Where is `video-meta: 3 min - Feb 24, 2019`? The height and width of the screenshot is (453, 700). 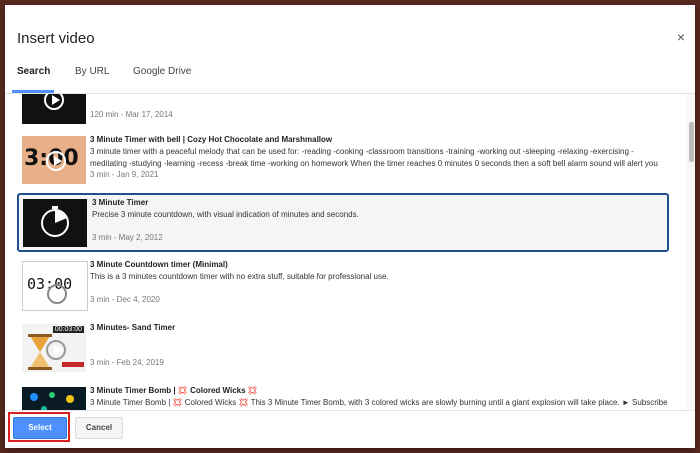
video-meta: 3 min - Feb 24, 2019 is located at coordinates (127, 362).